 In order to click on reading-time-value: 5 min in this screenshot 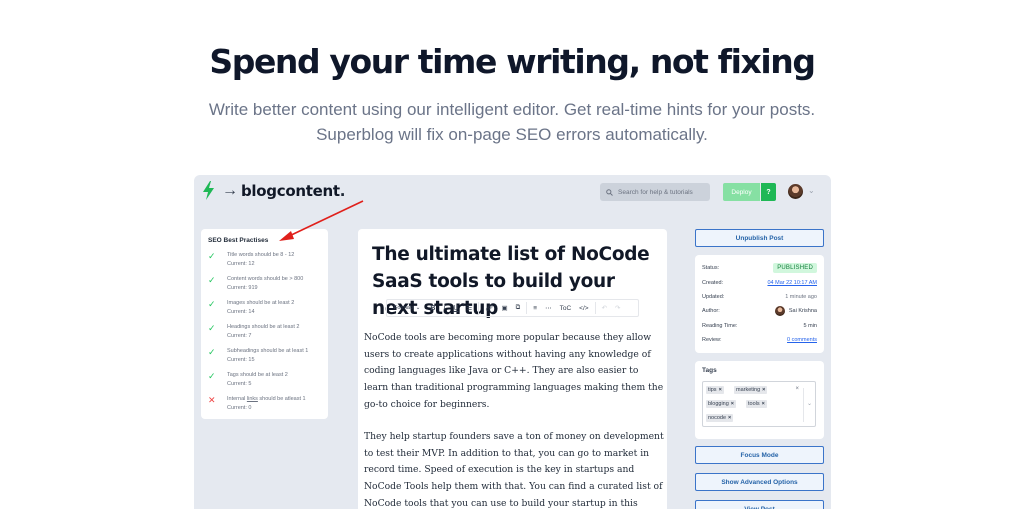, I will do `click(810, 325)`.